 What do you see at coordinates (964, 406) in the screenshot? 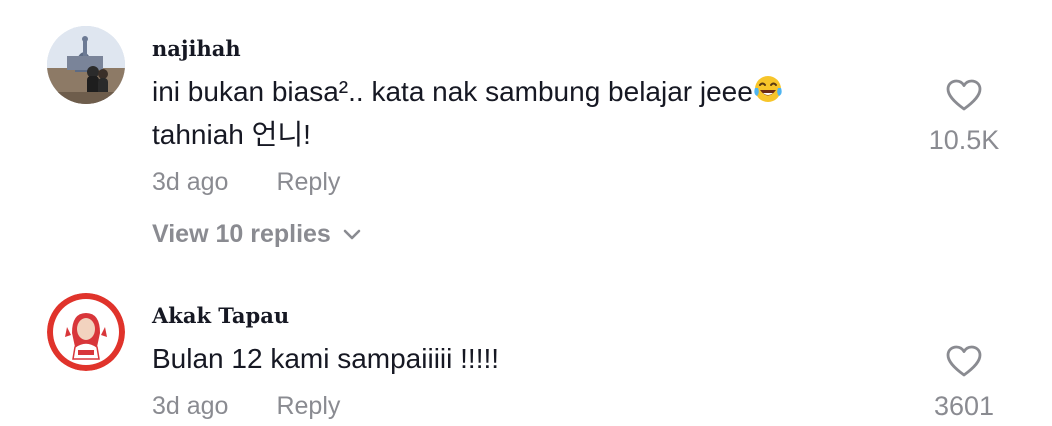
I see `like-count: 3601` at bounding box center [964, 406].